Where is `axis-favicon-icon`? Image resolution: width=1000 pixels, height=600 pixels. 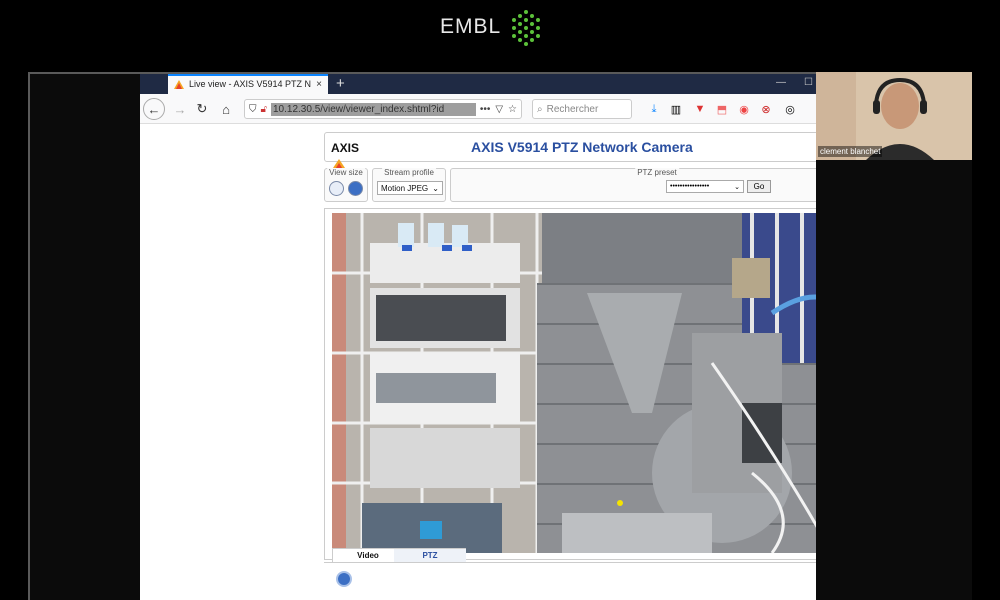
axis-favicon-icon is located at coordinates (179, 84).